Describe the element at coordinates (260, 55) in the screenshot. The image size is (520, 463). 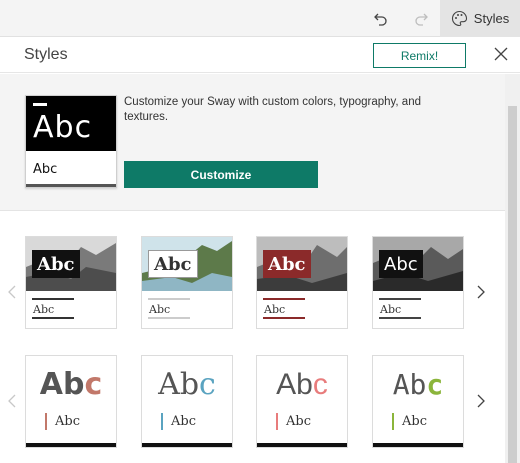
I see `panel-header: Styles Remix!` at that location.